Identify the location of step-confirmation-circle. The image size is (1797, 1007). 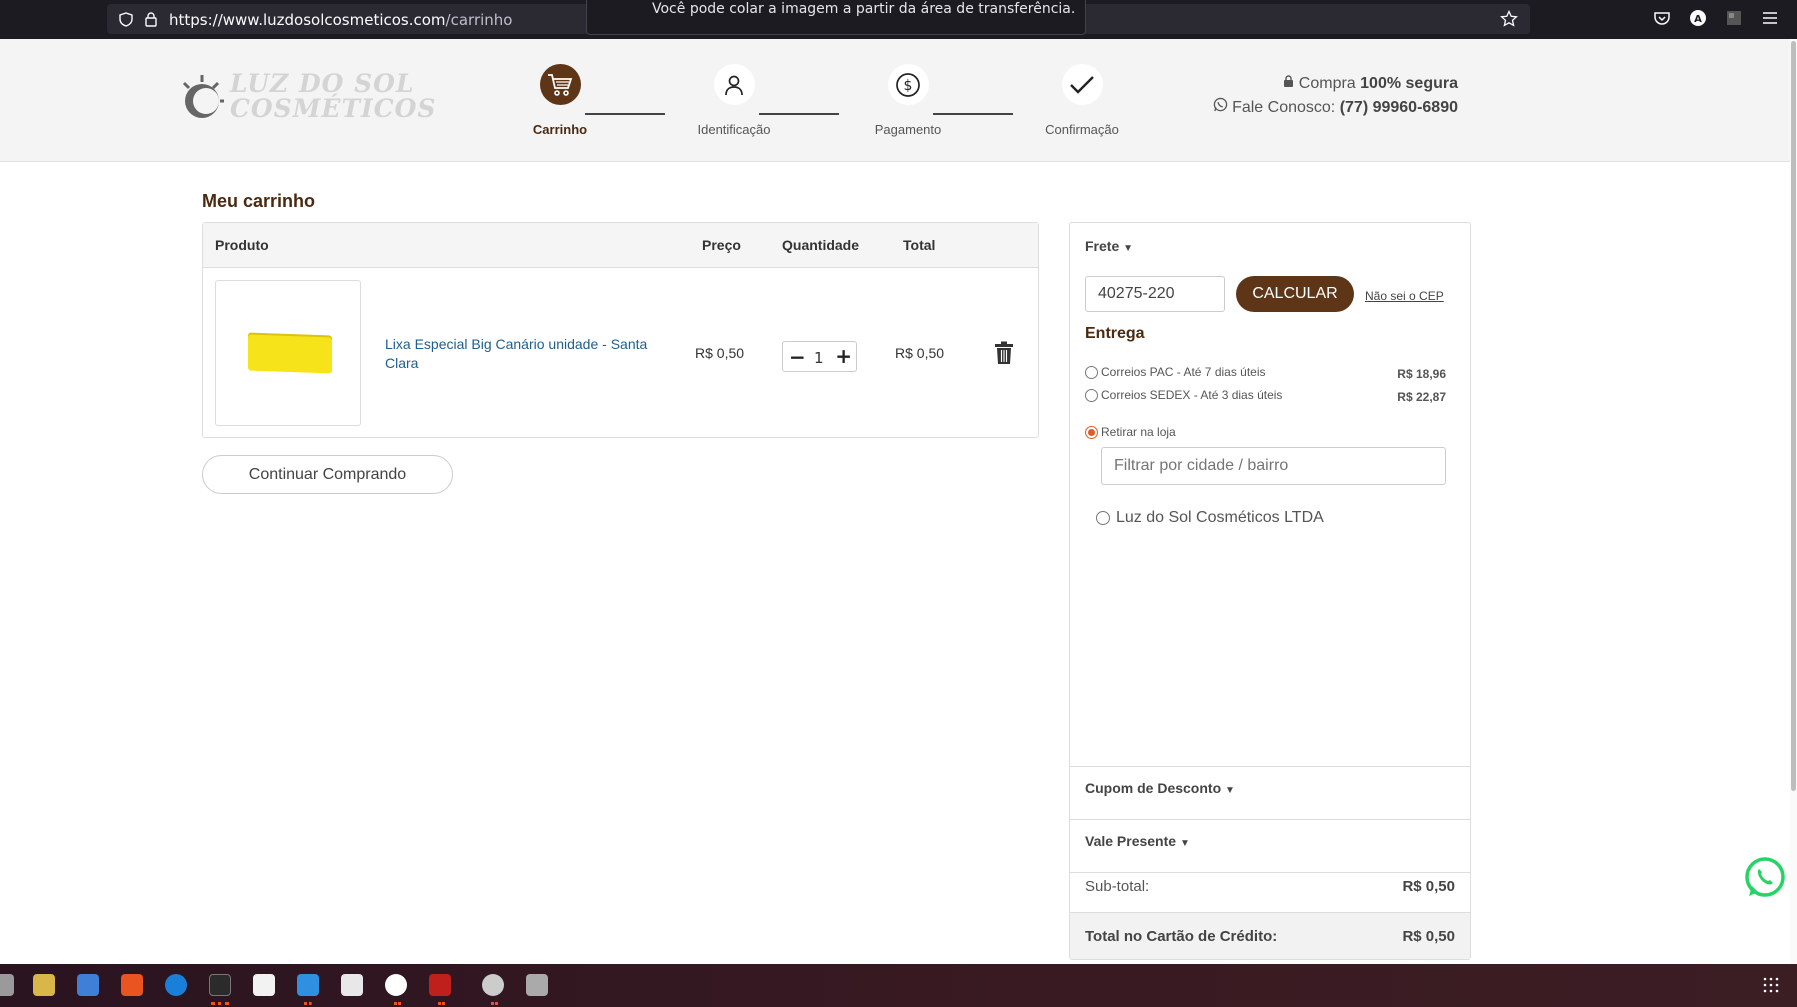
(1082, 84).